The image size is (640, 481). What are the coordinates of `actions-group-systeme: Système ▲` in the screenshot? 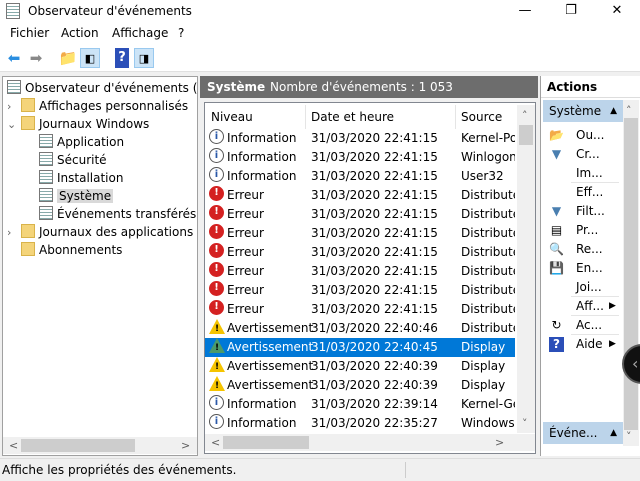 It's located at (583, 111).